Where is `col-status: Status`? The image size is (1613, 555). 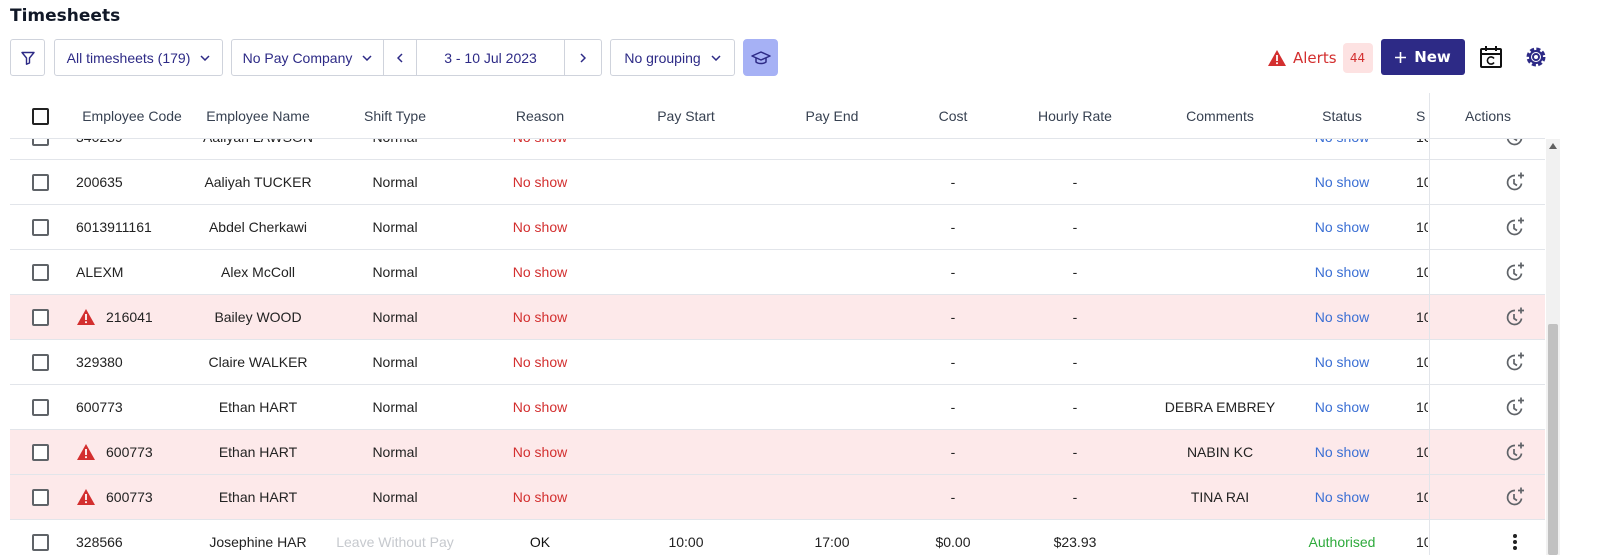 col-status: Status is located at coordinates (1342, 116).